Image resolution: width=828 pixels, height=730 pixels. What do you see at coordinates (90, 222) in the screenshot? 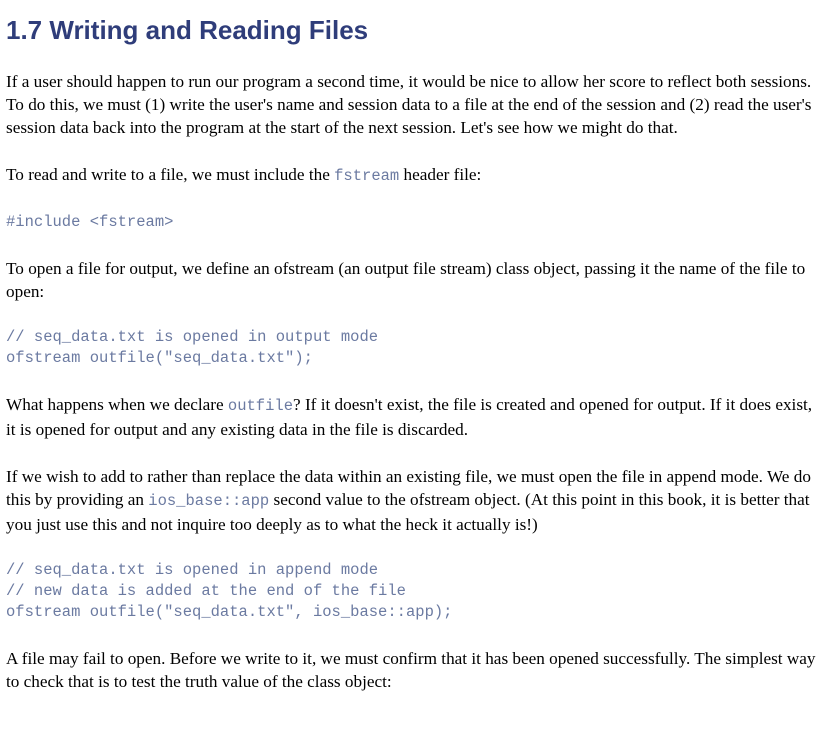
I see `code-line: #include <fstream>` at bounding box center [90, 222].